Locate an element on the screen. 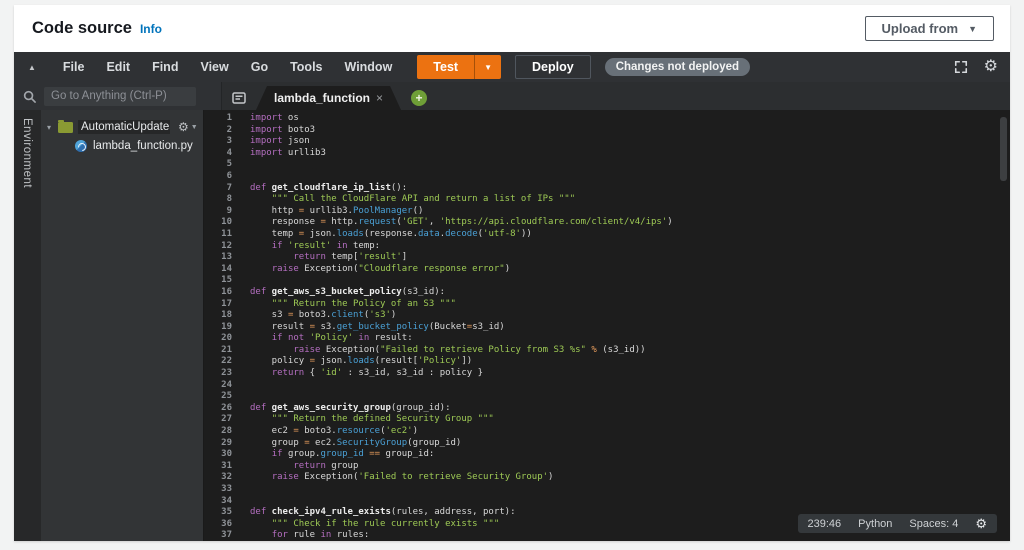 This screenshot has width=1024, height=550. page-title: Code source is located at coordinates (82, 28).